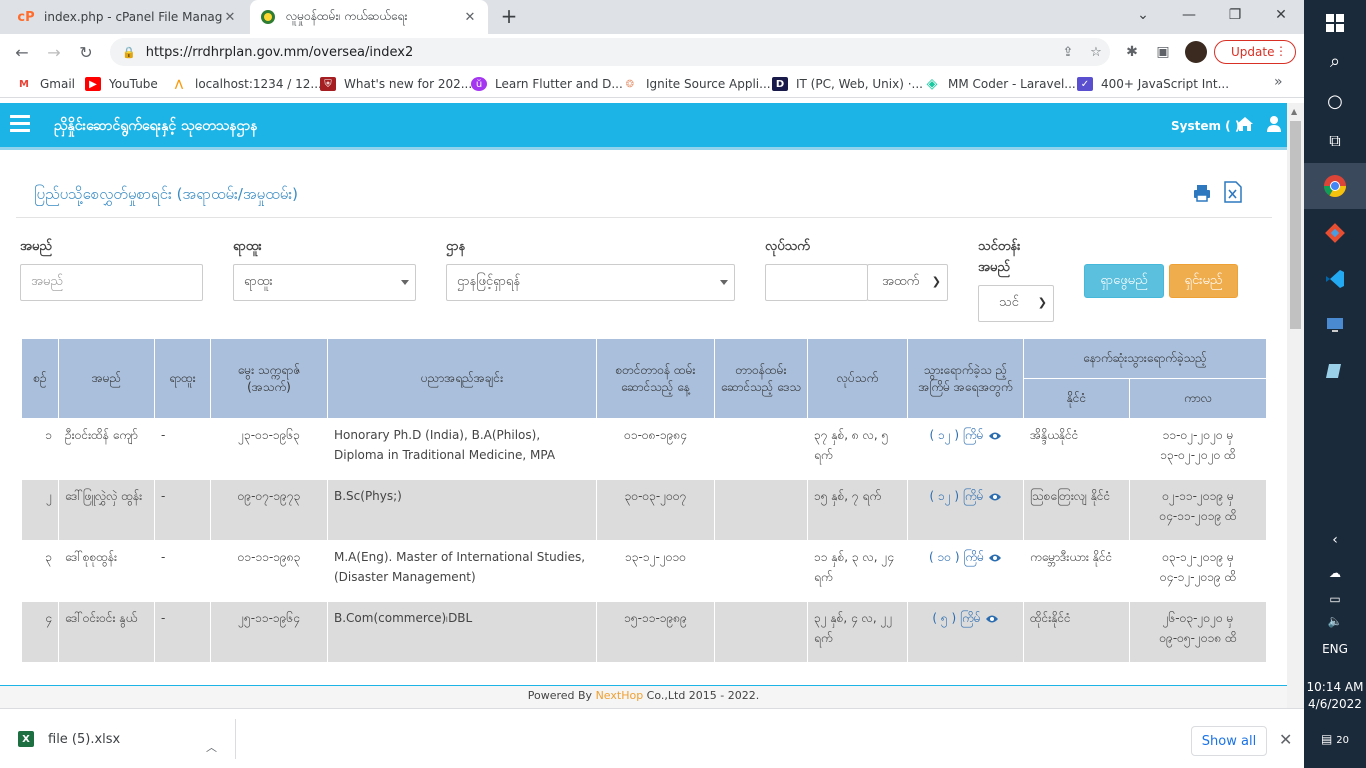 This screenshot has width=1366, height=768. Describe the element at coordinates (1335, 649) in the screenshot. I see `language-indicator: ENG` at that location.